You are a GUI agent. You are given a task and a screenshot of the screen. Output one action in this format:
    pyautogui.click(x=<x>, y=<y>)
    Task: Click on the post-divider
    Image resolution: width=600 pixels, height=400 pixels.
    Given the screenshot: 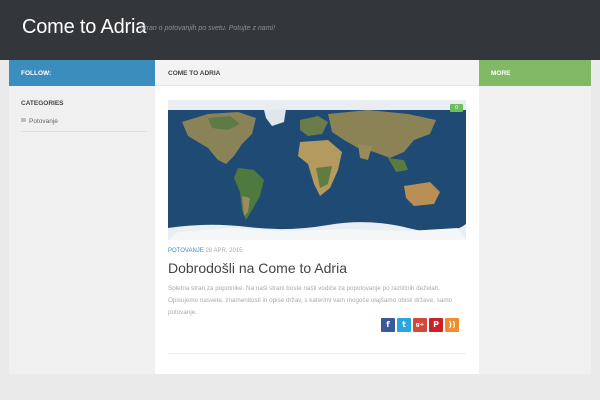 What is the action you would take?
    pyautogui.click(x=317, y=353)
    